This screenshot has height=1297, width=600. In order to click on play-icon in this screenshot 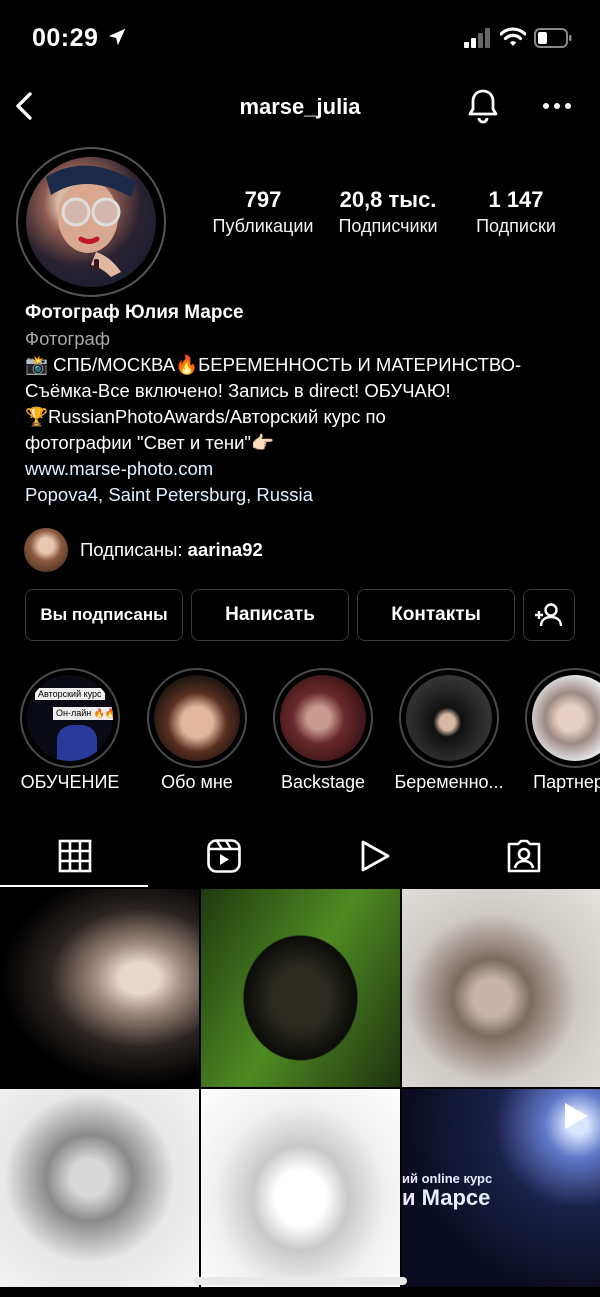, I will do `click(576, 1116)`.